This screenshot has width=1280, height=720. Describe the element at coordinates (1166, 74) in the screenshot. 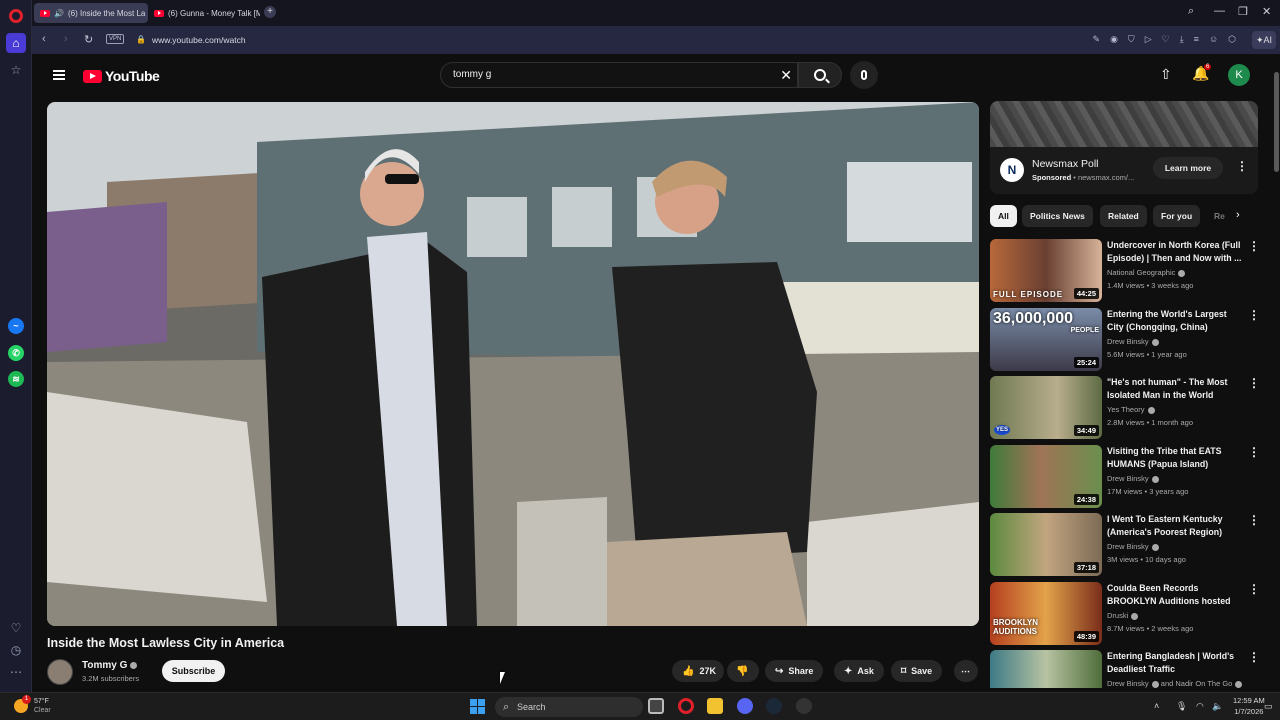

I see `create-upload-icon: ⇧` at that location.